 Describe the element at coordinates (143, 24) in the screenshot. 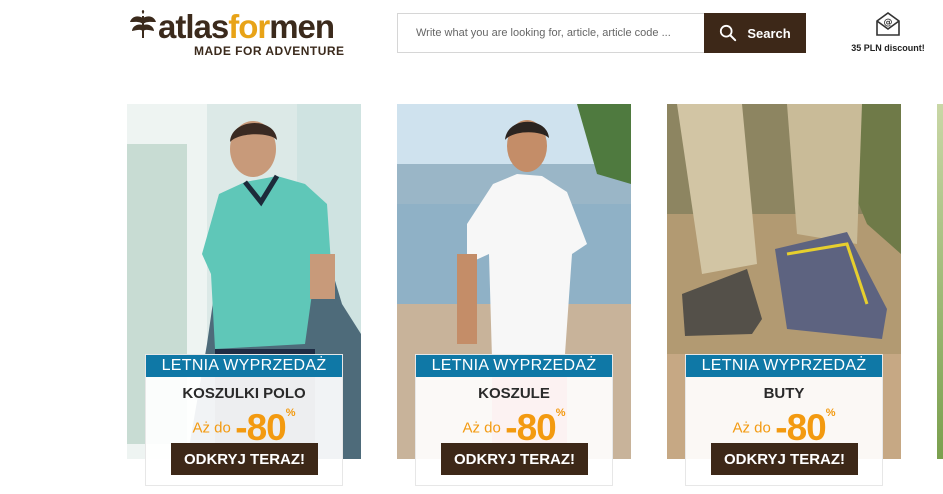

I see `leaf-icon` at that location.